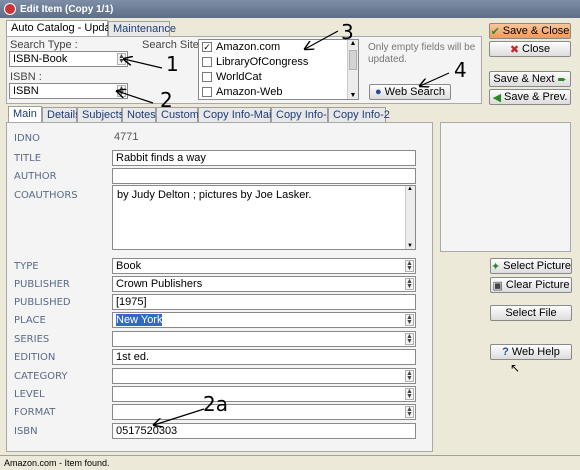 The width and height of the screenshot is (580, 470). Describe the element at coordinates (460, 70) in the screenshot. I see `annotation-4: 4` at that location.